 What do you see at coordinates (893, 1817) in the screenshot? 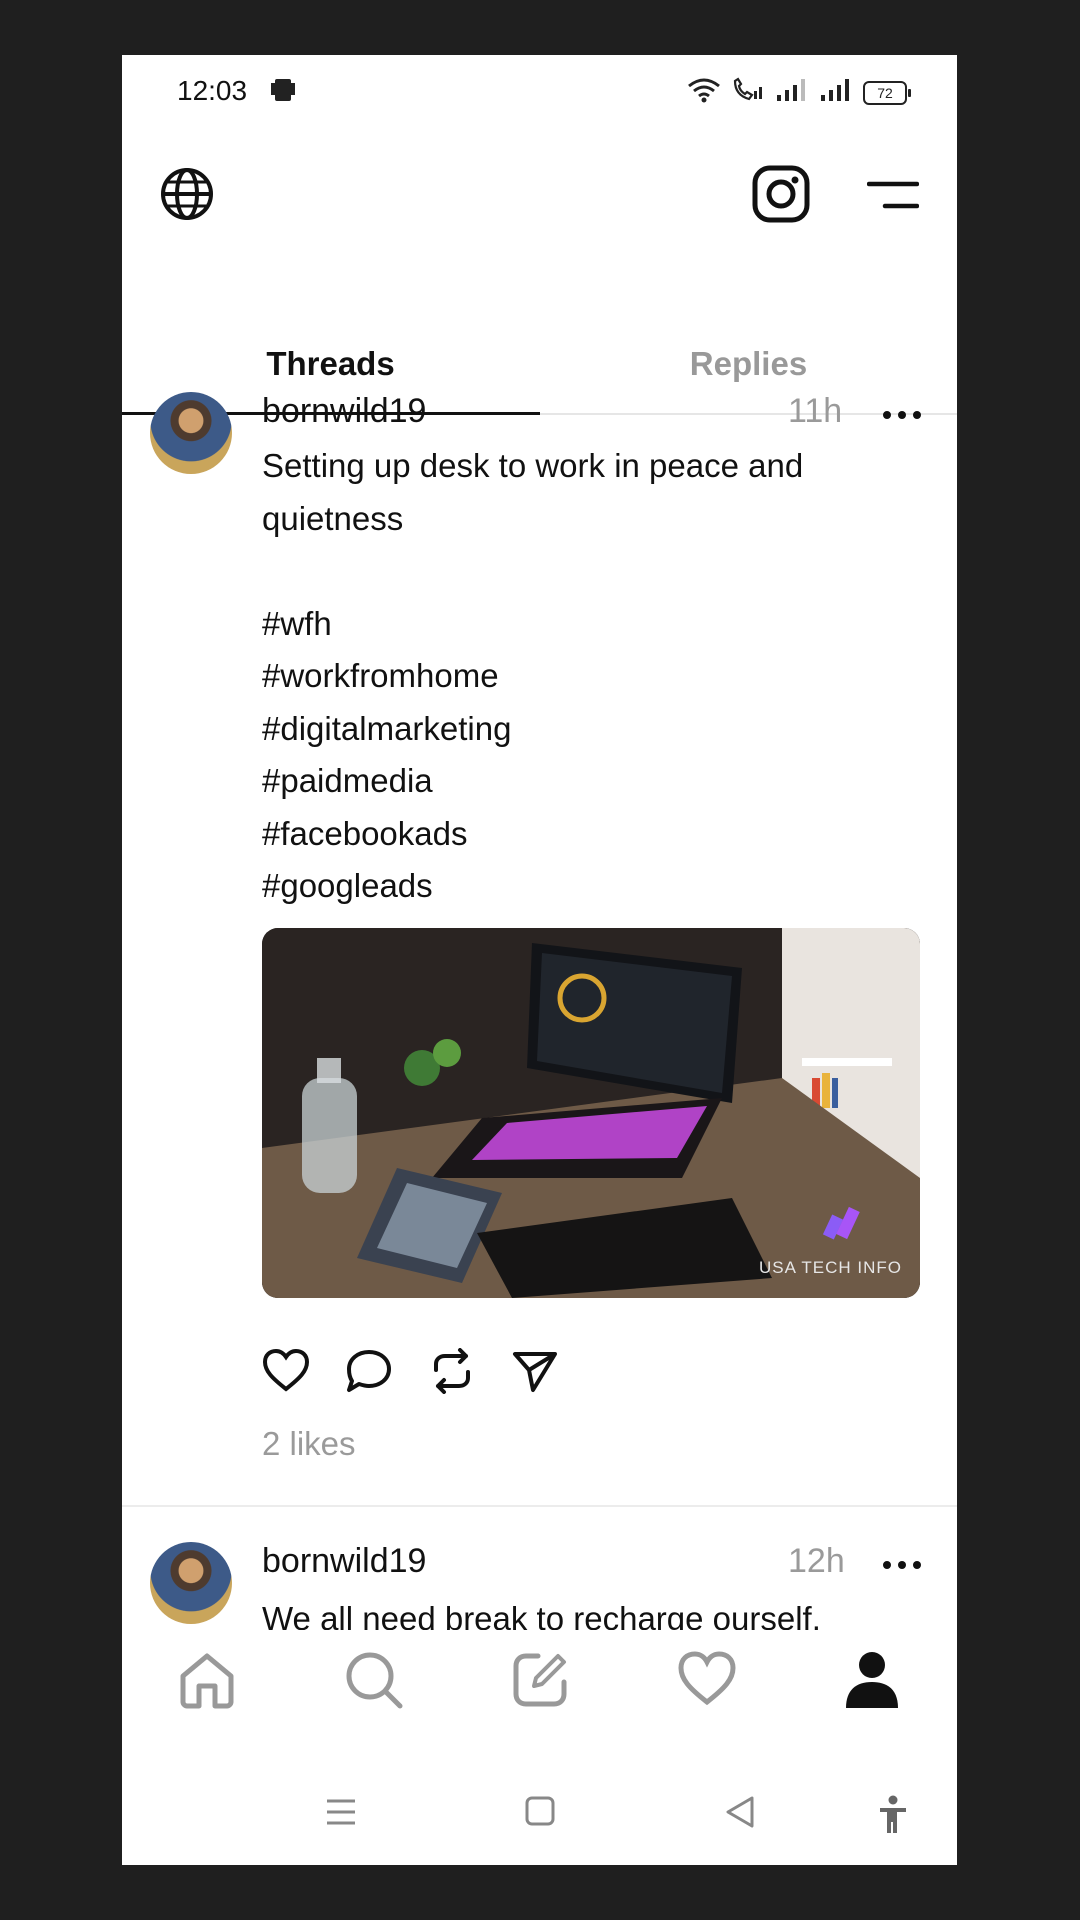
I see `accessibility-icon` at bounding box center [893, 1817].